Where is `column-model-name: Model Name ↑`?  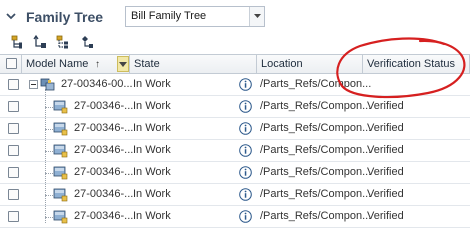
column-model-name: Model Name ↑ is located at coordinates (76, 64).